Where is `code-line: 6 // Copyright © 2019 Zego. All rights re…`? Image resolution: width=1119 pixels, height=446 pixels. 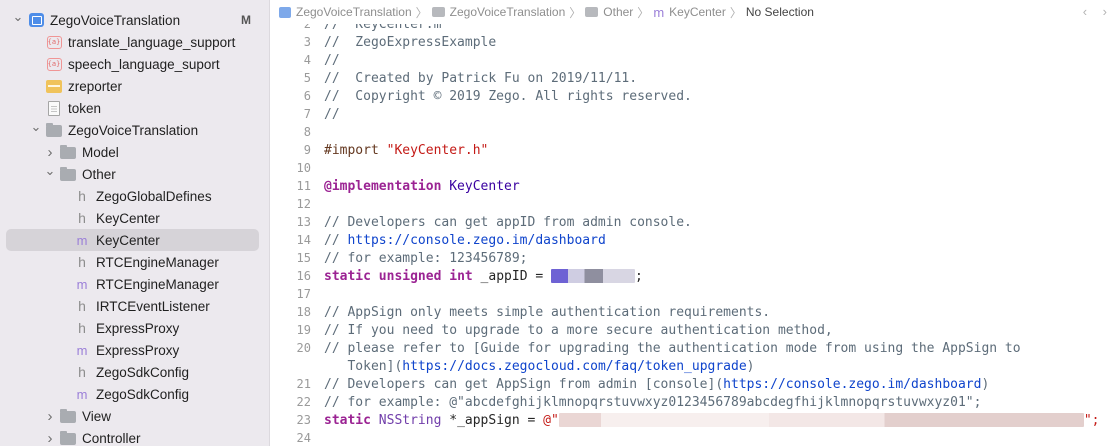
code-line: 6 // Copyright © 2019 Zego. All rights re… is located at coordinates (695, 96).